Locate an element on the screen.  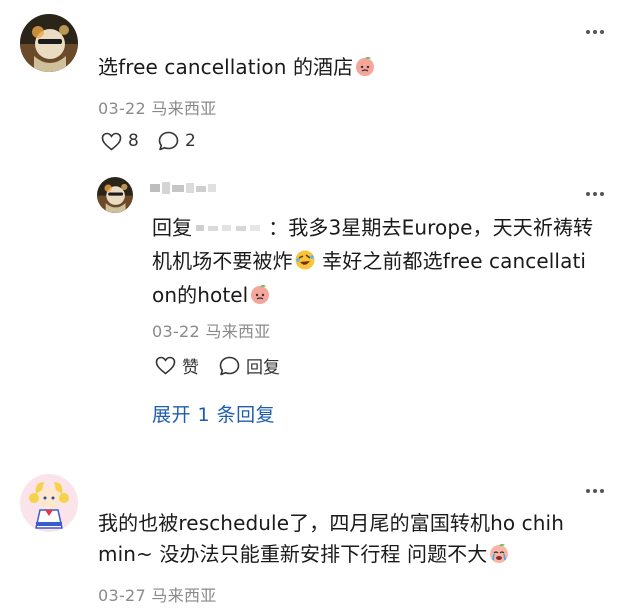
reply-user-avatar is located at coordinates (115, 195).